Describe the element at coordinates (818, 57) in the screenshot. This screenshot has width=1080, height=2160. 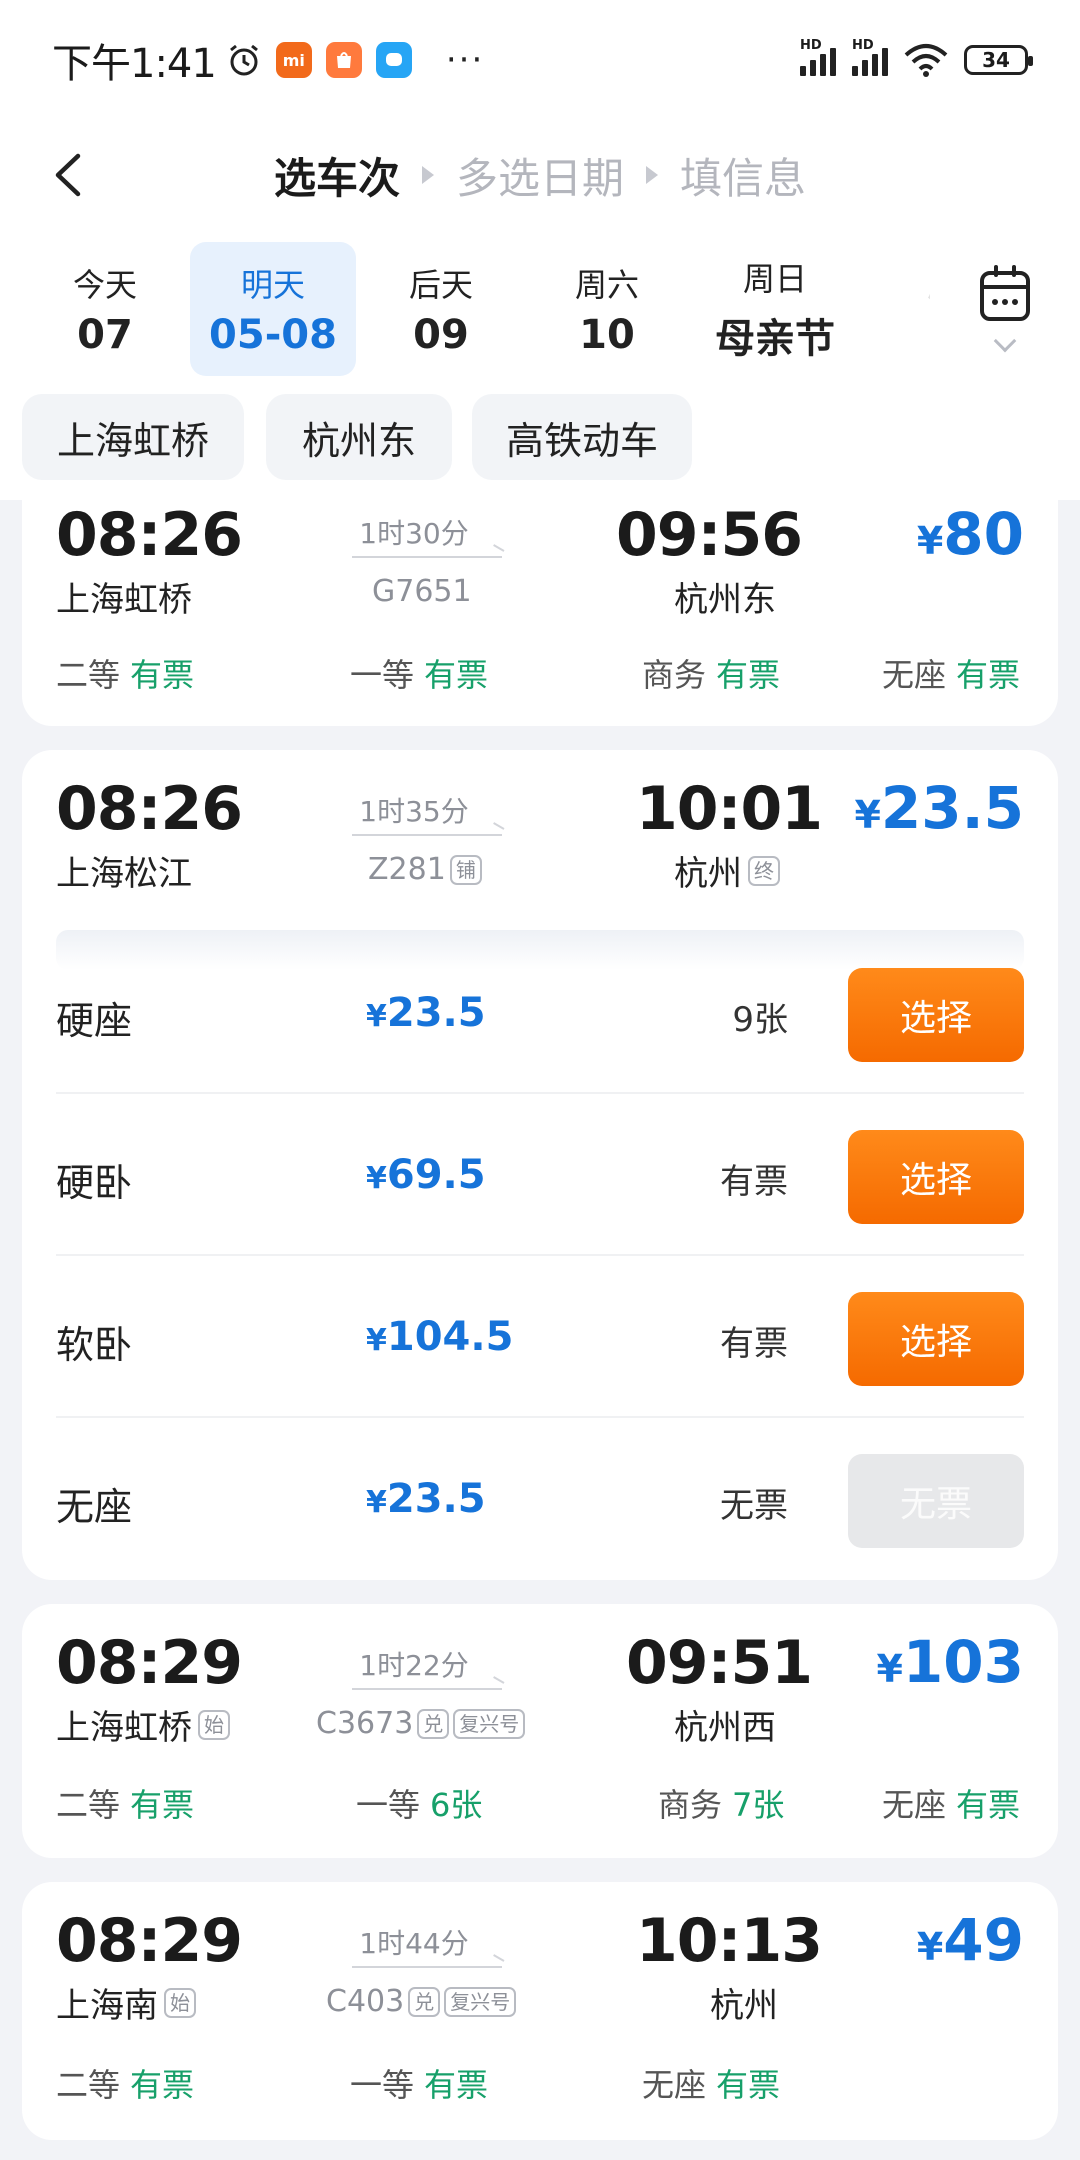
I see `signal-icon: HD` at that location.